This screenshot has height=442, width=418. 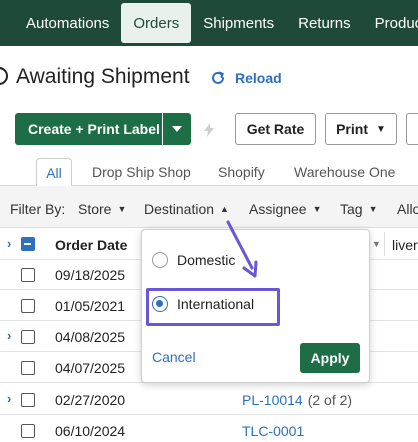 I want to click on order-date: 09/18/2025, so click(x=90, y=275).